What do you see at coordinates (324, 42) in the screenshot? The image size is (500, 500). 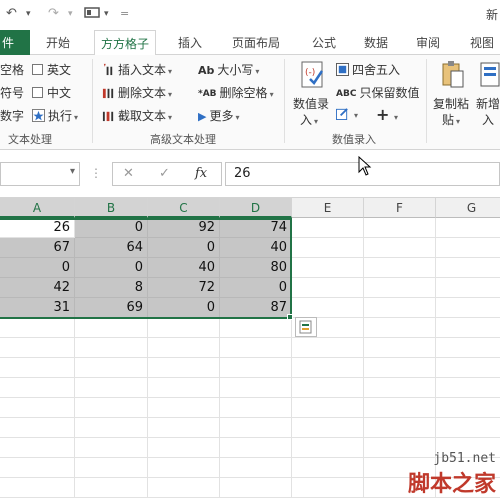 I see `tab-formulas: 公式` at bounding box center [324, 42].